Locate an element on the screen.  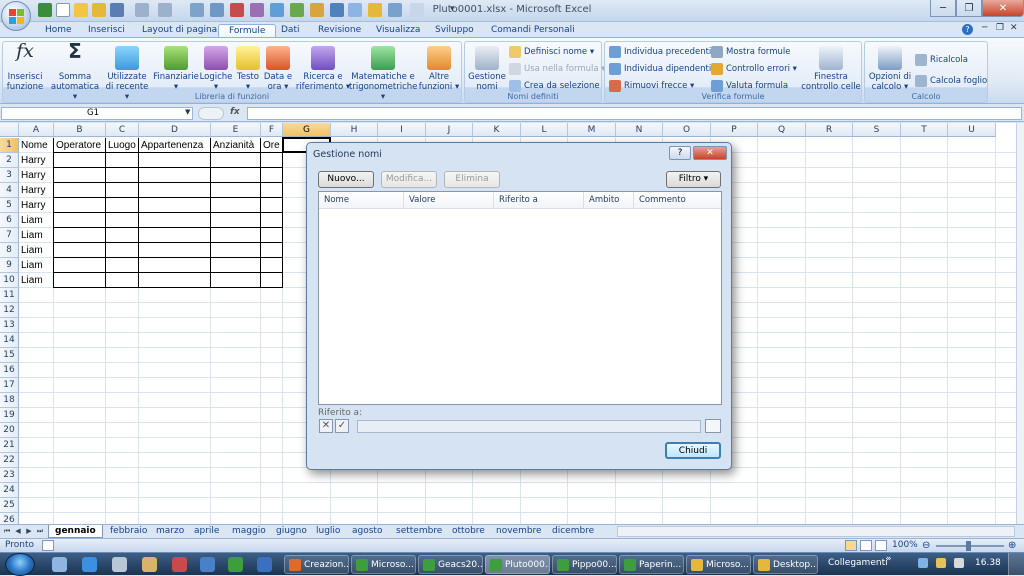
sheet-tab-novembre: novembre is located at coordinates (519, 531).